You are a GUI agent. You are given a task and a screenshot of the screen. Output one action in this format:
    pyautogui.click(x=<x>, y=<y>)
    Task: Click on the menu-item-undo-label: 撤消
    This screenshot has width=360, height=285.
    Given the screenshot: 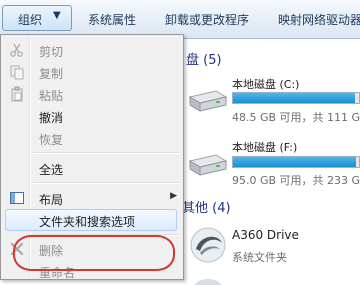 What is the action you would take?
    pyautogui.click(x=51, y=118)
    